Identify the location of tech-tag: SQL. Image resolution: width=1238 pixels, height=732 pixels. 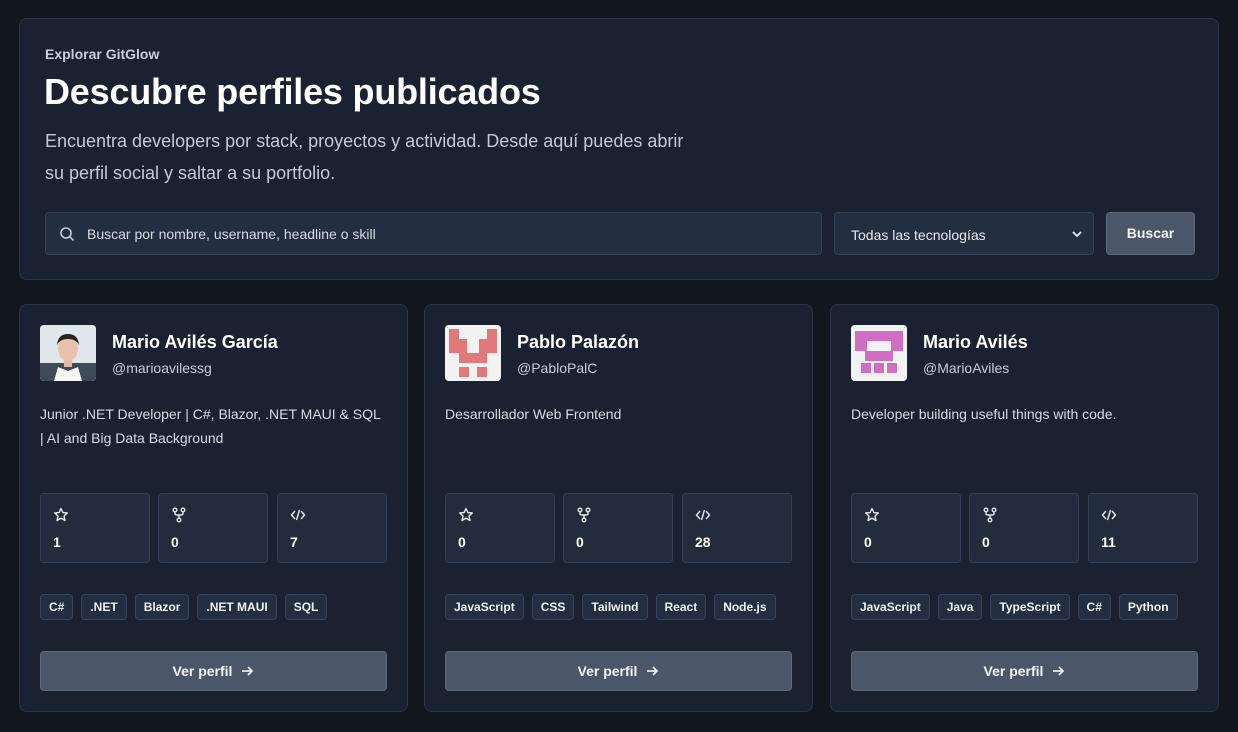
(306, 607).